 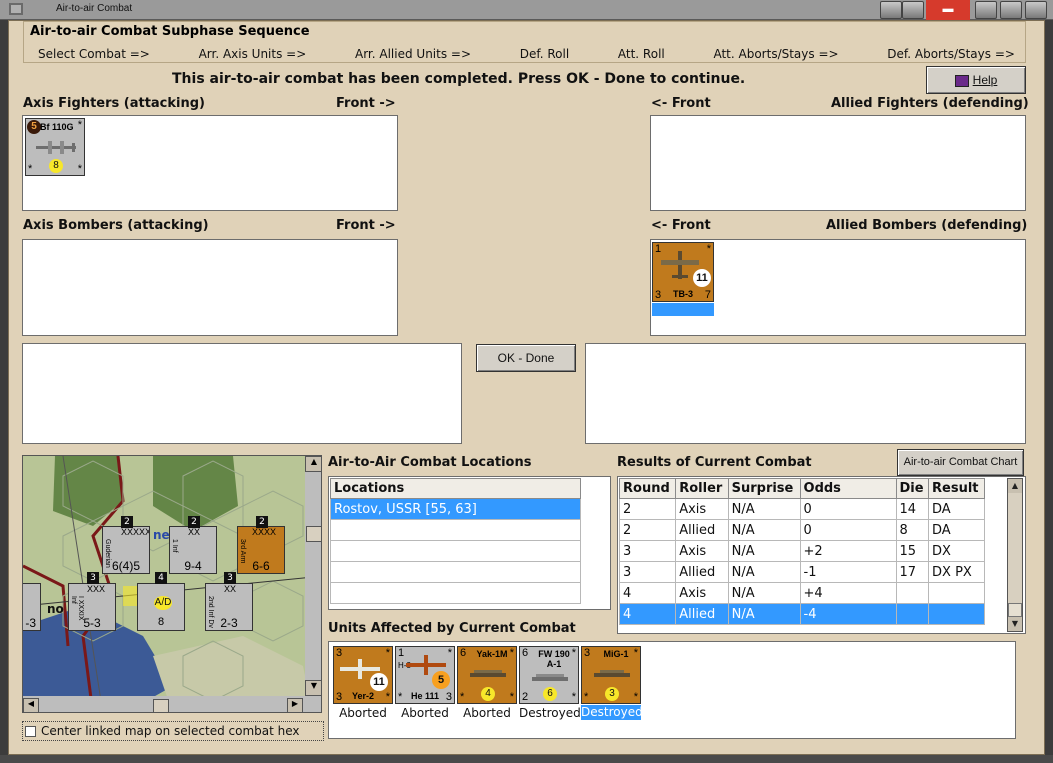 I want to click on counter-bottom-left: *, so click(x=462, y=697).